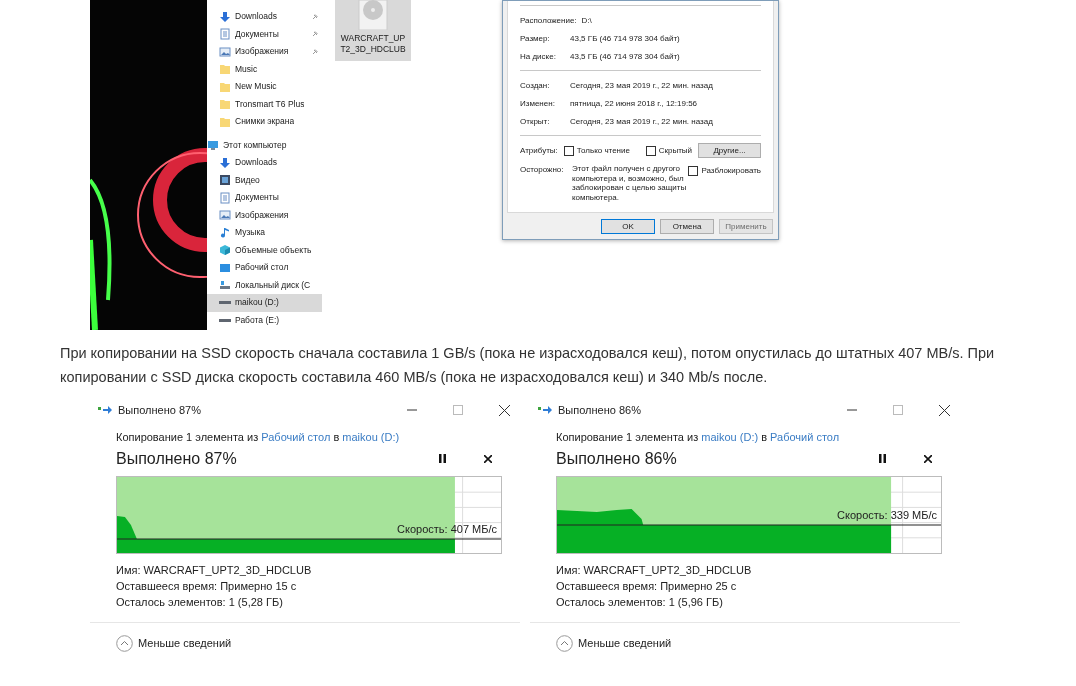 This screenshot has height=686, width=1076. What do you see at coordinates (586, 21) in the screenshot?
I see `property-value: D:\` at bounding box center [586, 21].